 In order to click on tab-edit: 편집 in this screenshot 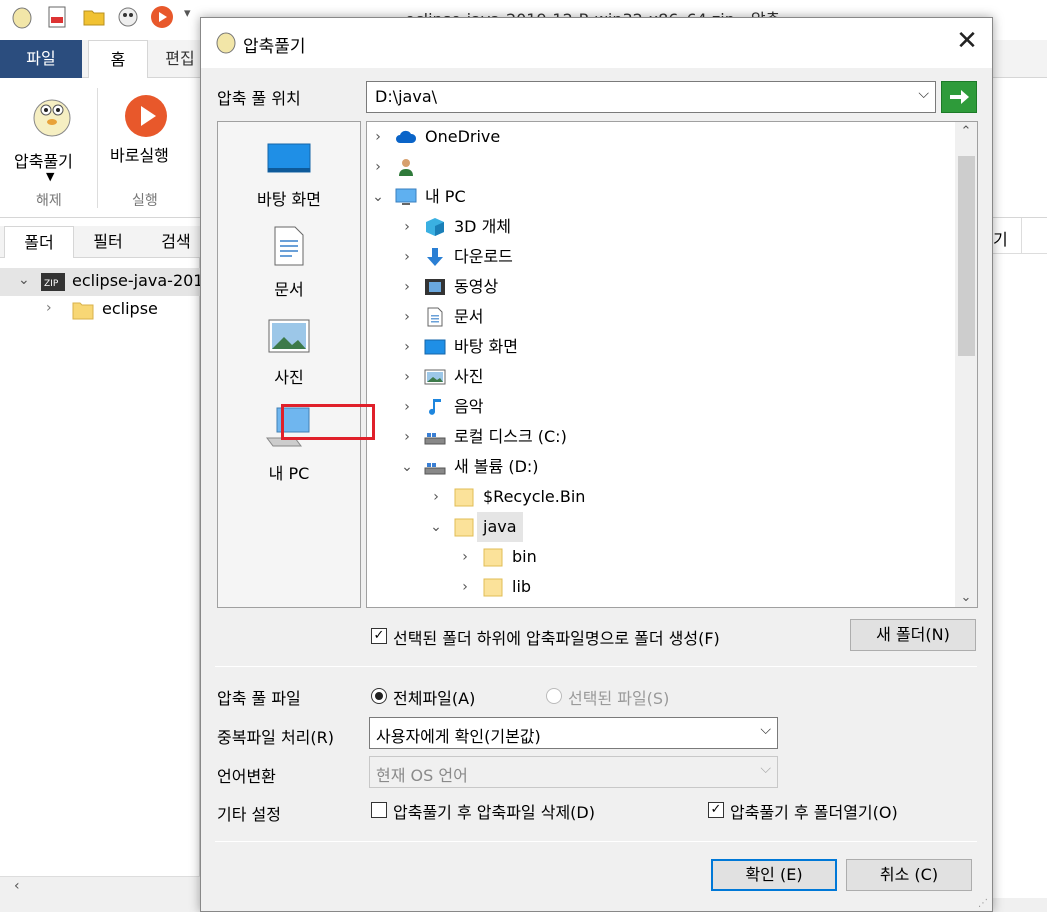, I will do `click(180, 59)`.